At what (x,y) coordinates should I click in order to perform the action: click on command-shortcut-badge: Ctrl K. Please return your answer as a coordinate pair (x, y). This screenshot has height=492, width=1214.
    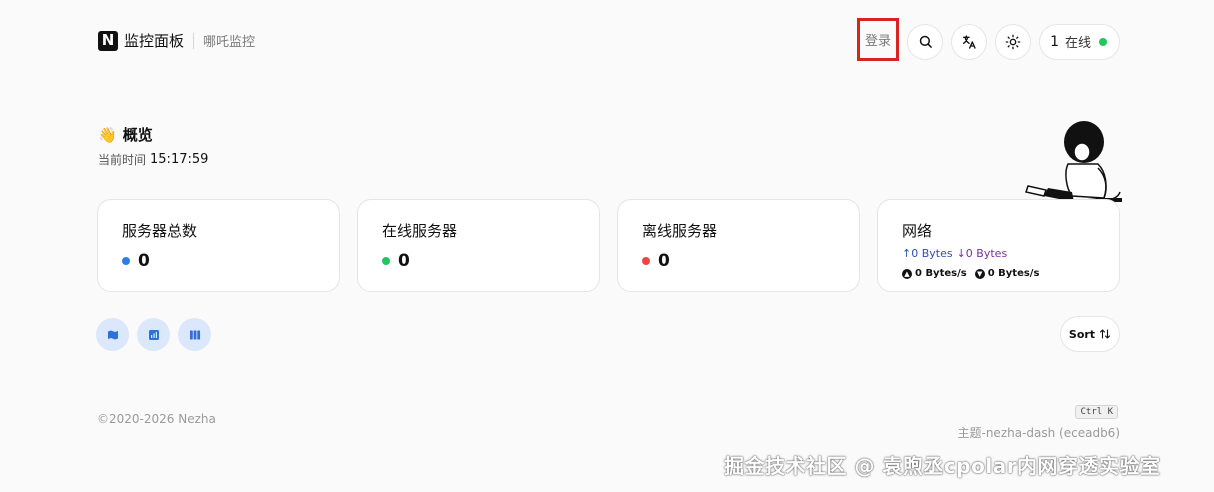
    Looking at the image, I should click on (1096, 412).